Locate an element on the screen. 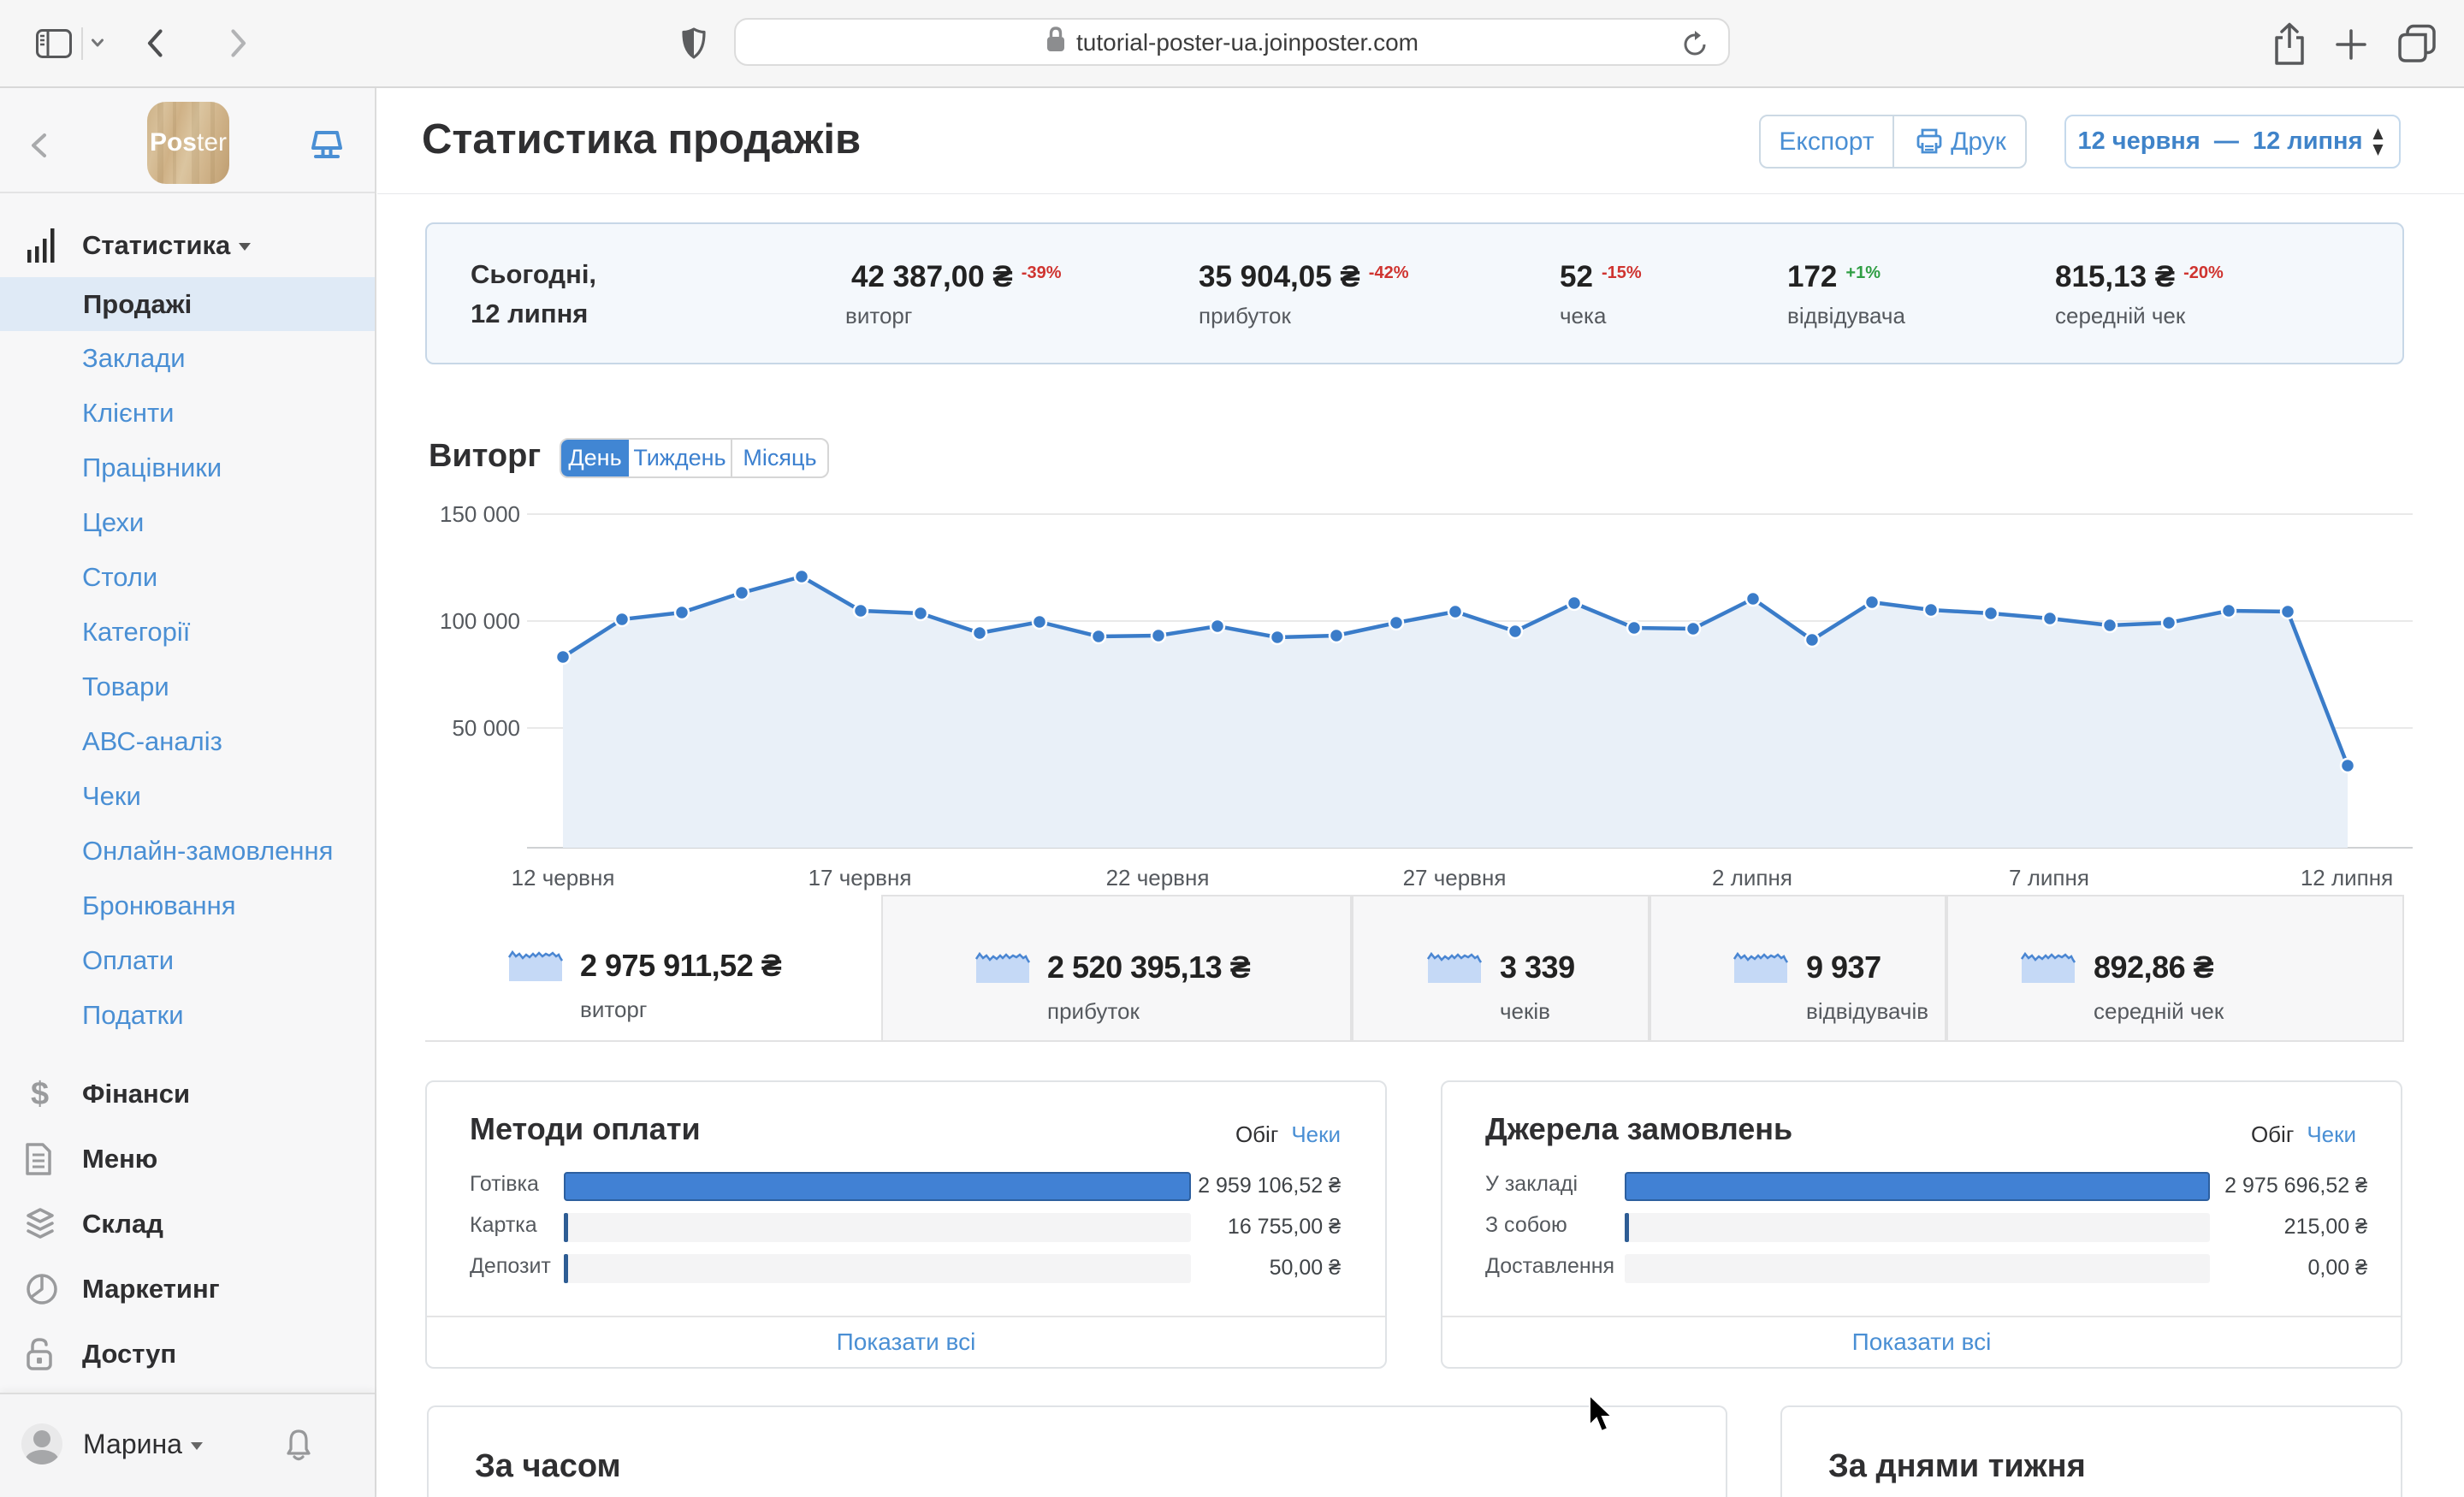 The image size is (2464, 1497). svg-text: 2 липня is located at coordinates (1752, 878).